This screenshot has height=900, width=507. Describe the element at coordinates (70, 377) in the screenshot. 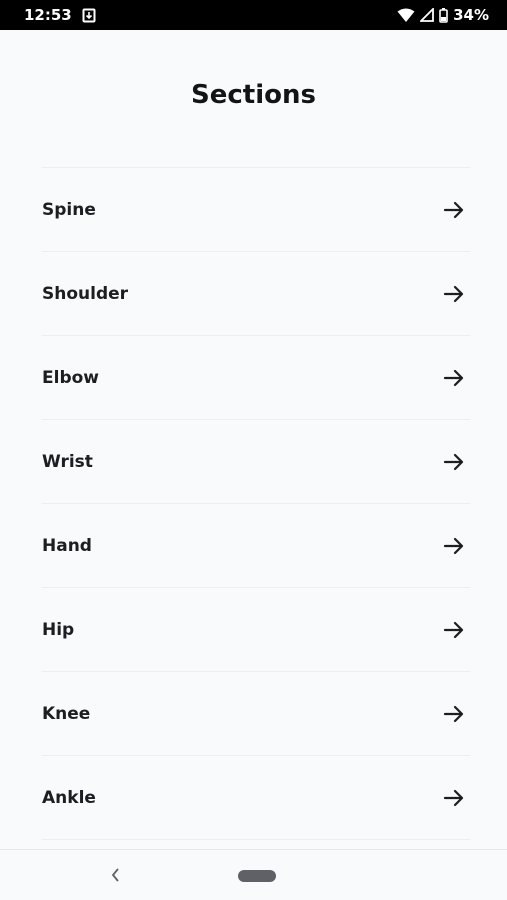

I see `section-item-label: Elbow` at that location.